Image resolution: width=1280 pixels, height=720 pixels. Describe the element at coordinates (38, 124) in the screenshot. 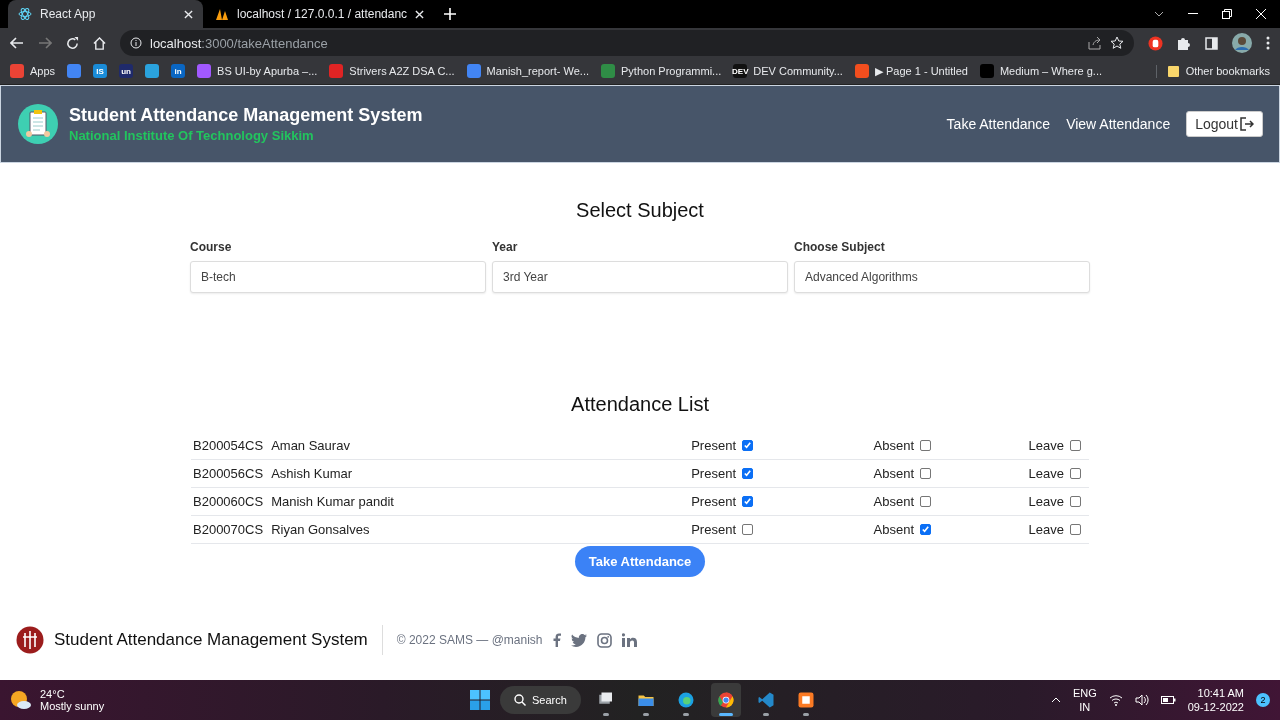

I see `clipboard-icon` at that location.